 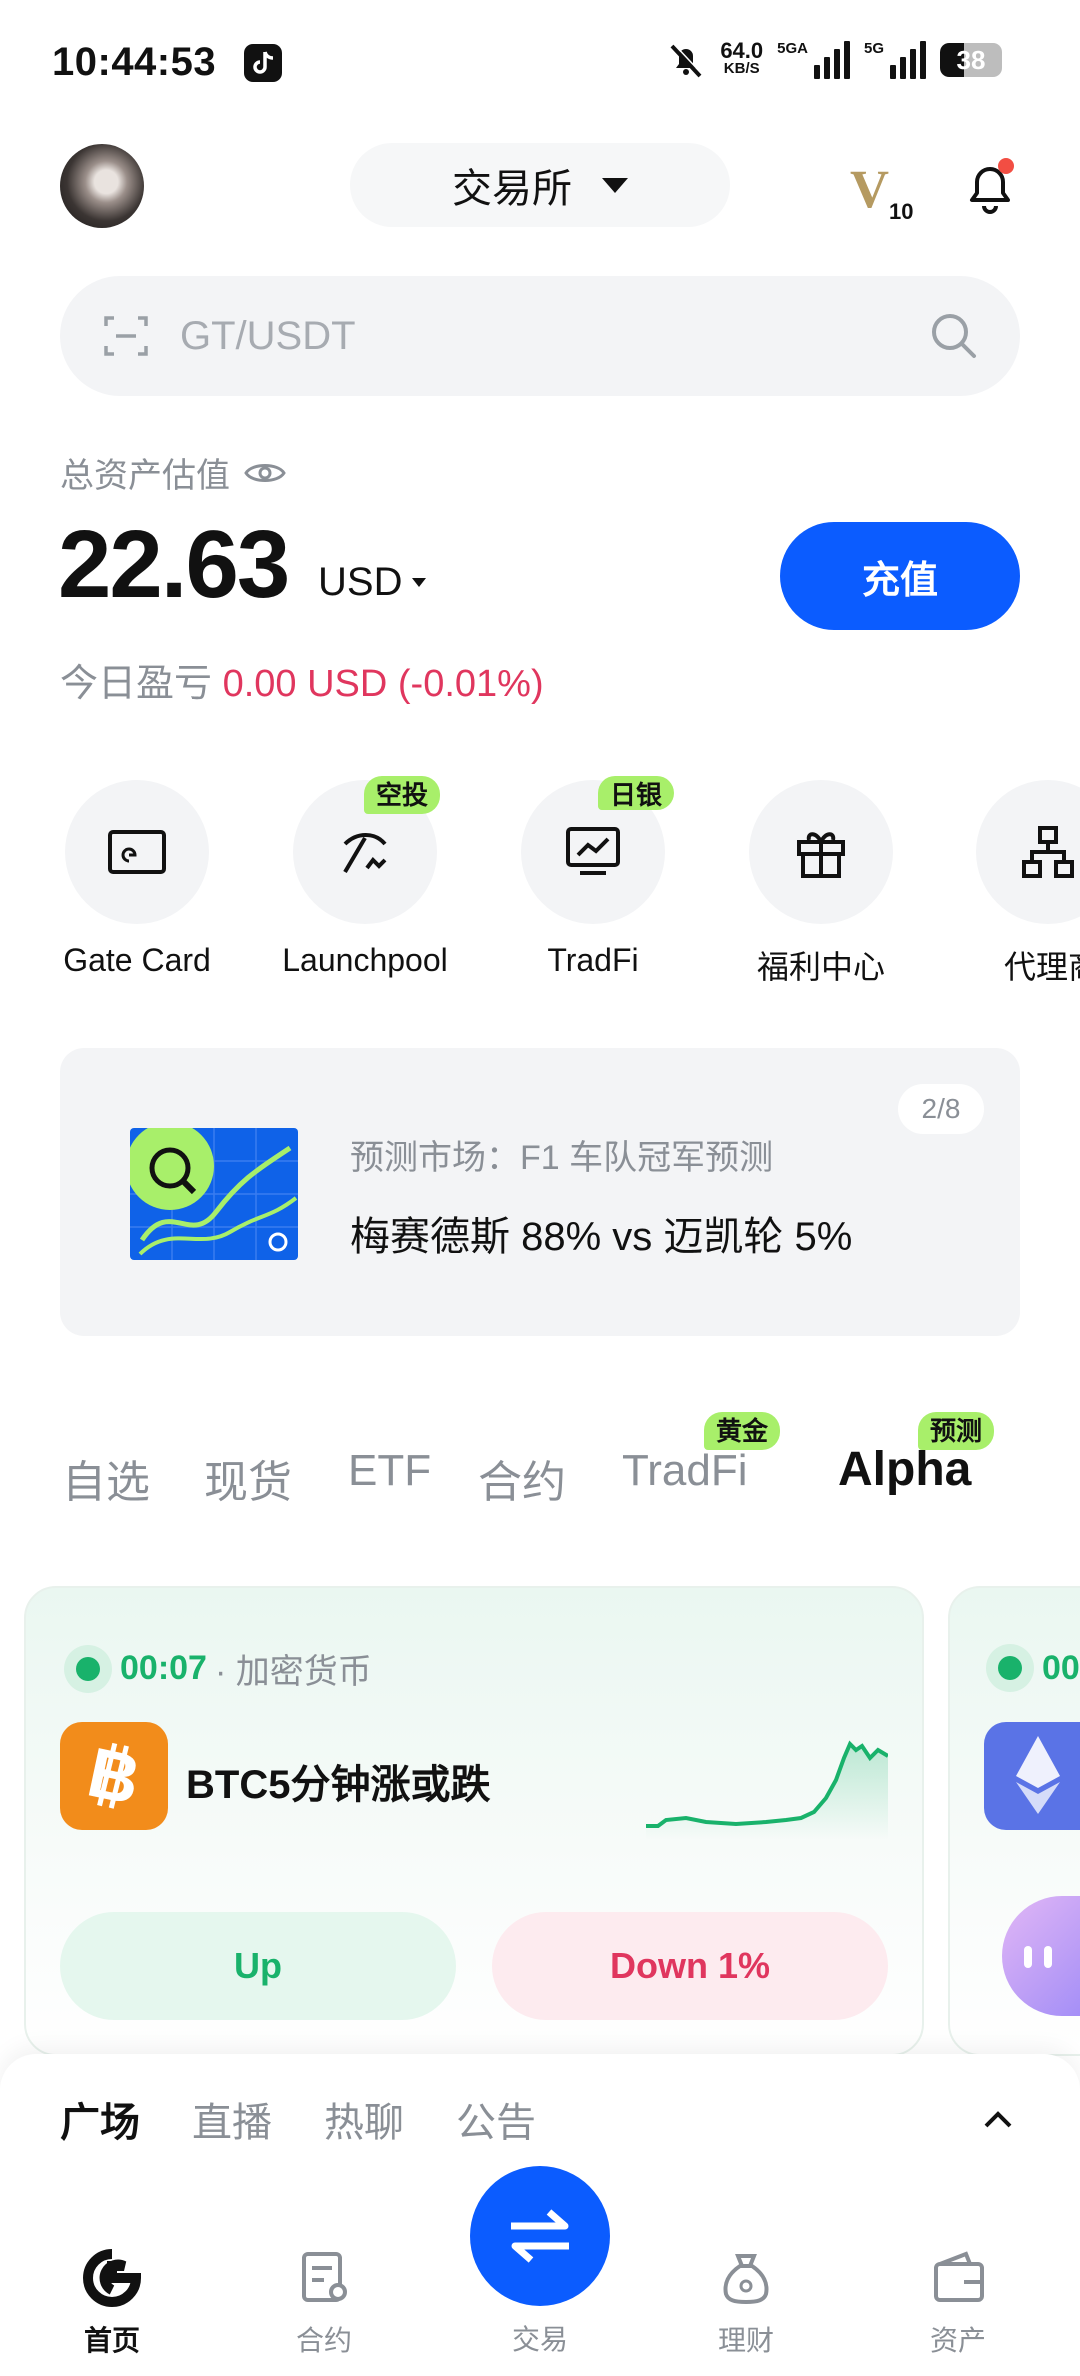 What do you see at coordinates (1006, 166) in the screenshot?
I see `notification-dot` at bounding box center [1006, 166].